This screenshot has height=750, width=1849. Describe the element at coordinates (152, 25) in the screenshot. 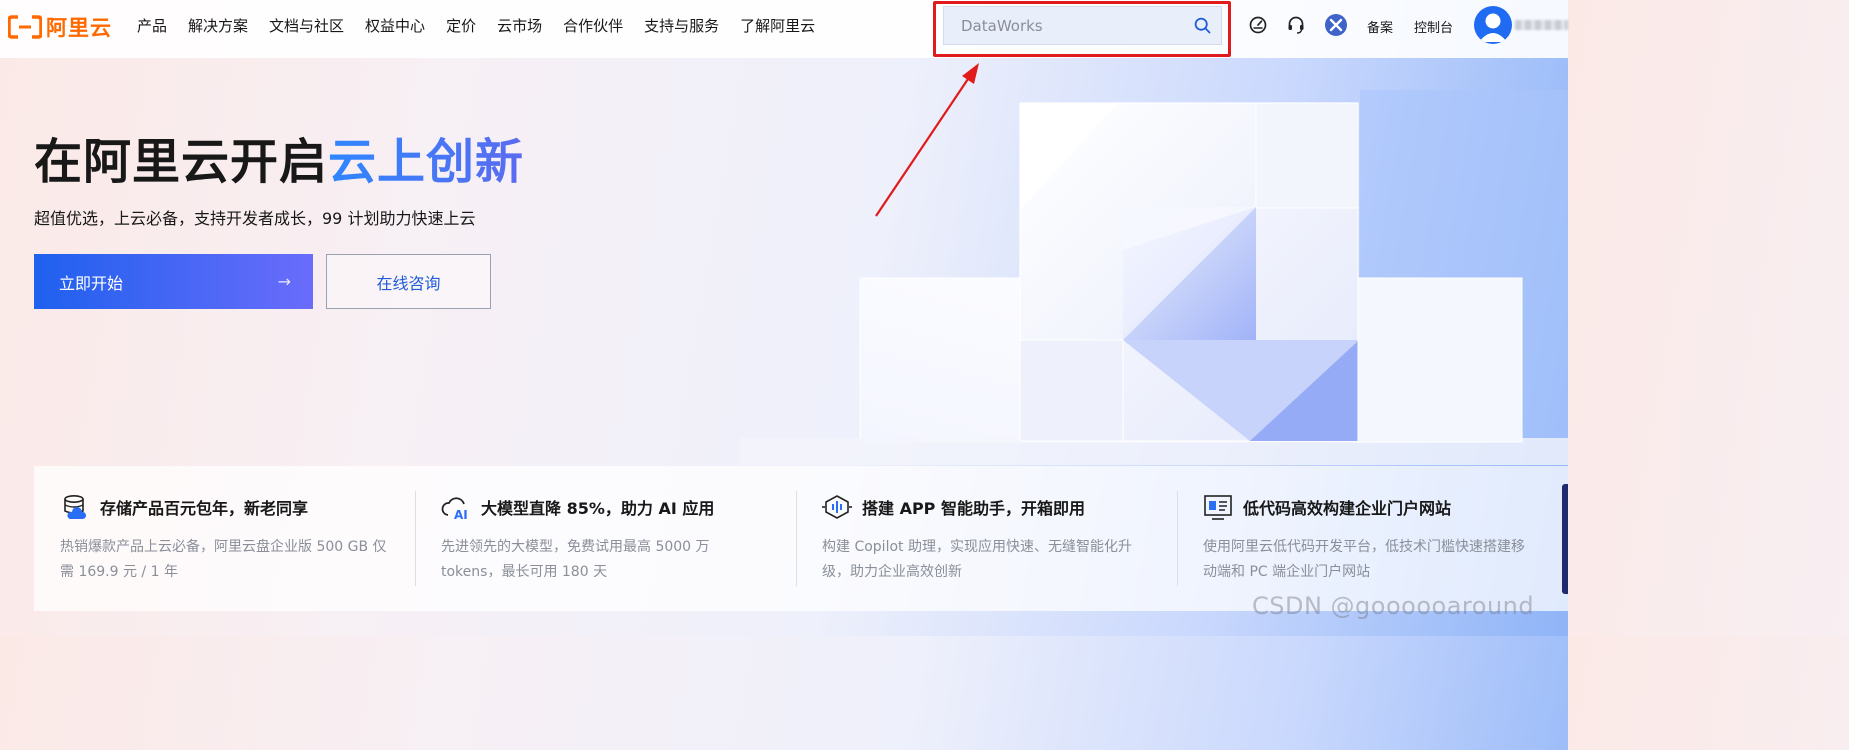

I see `nav-item-products: 产品` at that location.